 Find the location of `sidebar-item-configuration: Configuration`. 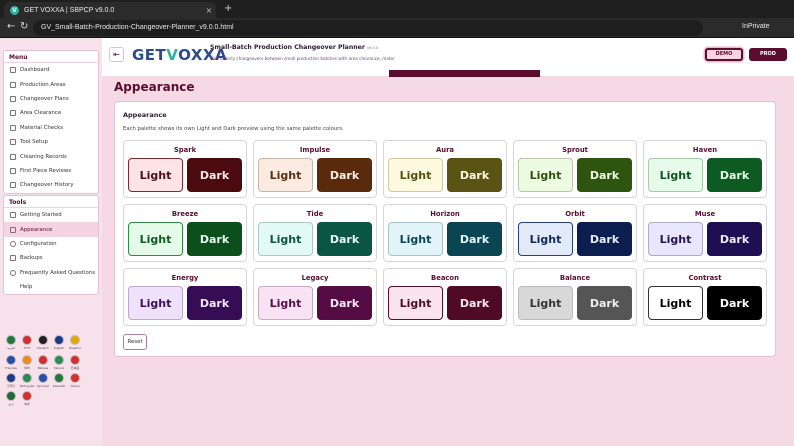

sidebar-item-configuration: Configuration is located at coordinates (51, 244).